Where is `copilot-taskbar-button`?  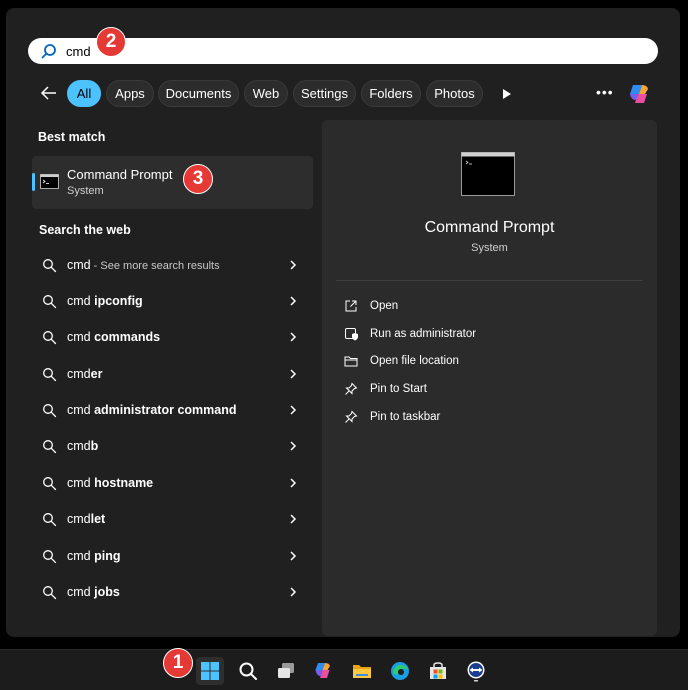 copilot-taskbar-button is located at coordinates (324, 671).